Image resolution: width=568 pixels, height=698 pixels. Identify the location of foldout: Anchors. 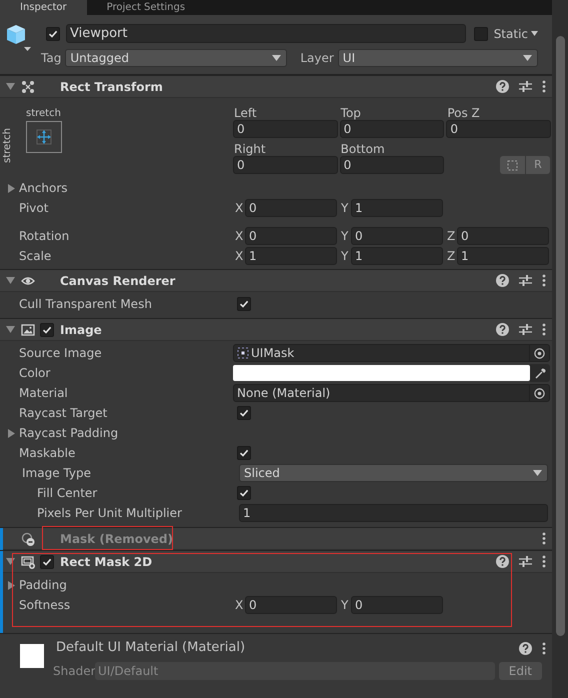
(116, 188).